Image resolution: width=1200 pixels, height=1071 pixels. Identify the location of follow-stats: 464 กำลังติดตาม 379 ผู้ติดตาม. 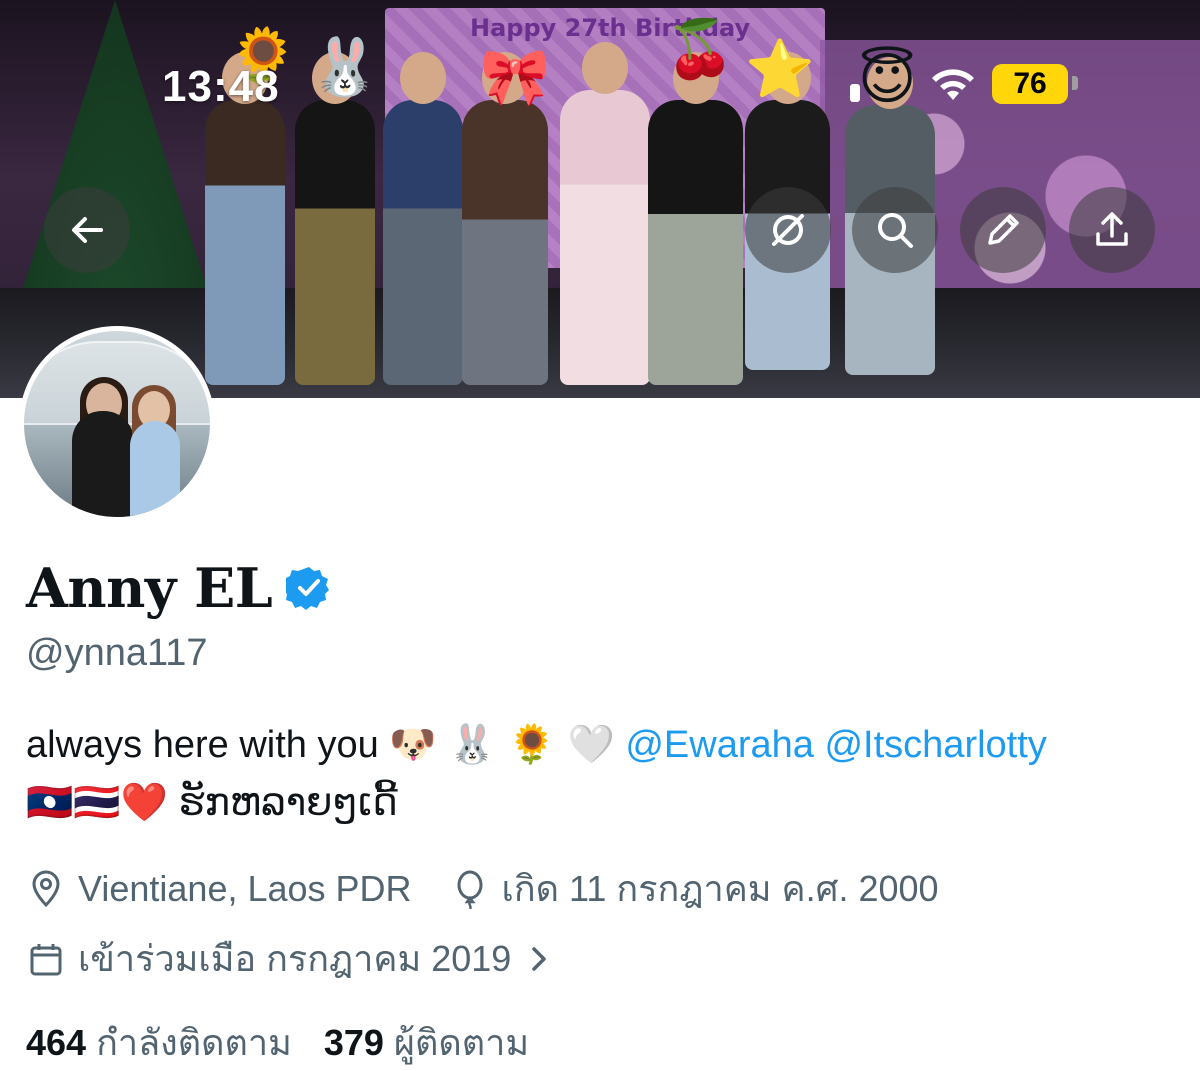
(277, 1042).